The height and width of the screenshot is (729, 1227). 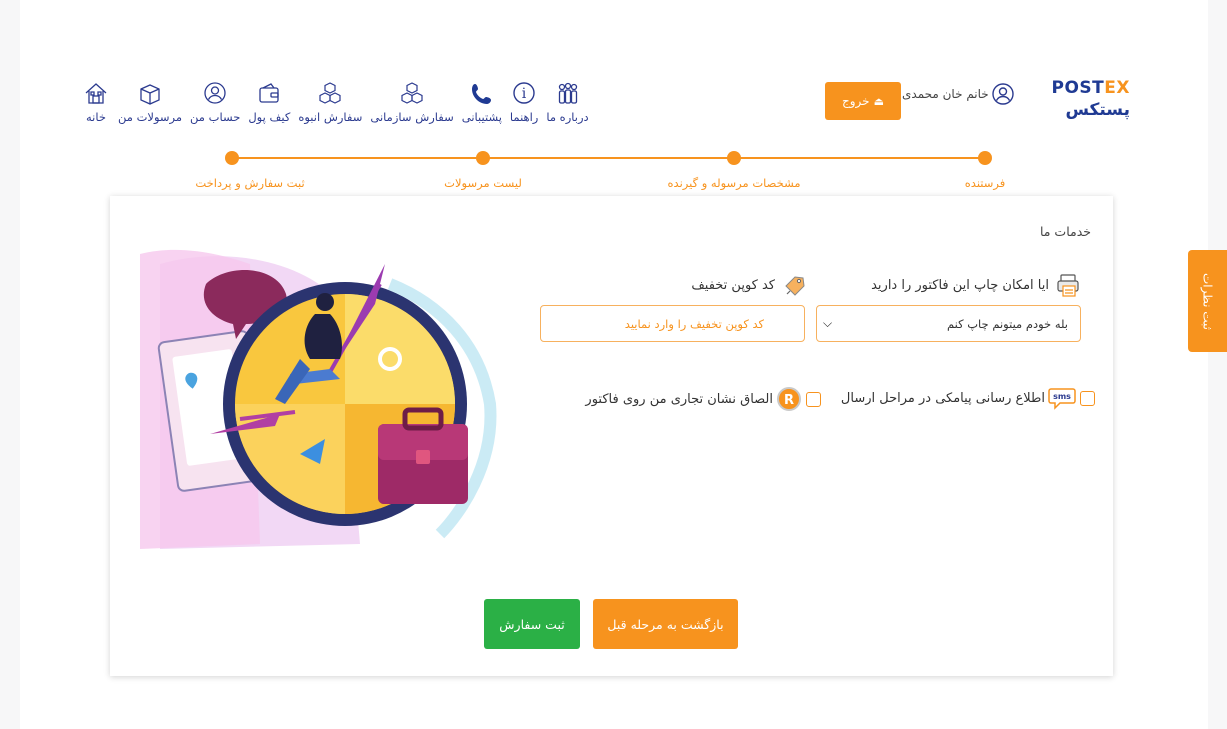 I want to click on delivery-illustration, so click(x=318, y=399).